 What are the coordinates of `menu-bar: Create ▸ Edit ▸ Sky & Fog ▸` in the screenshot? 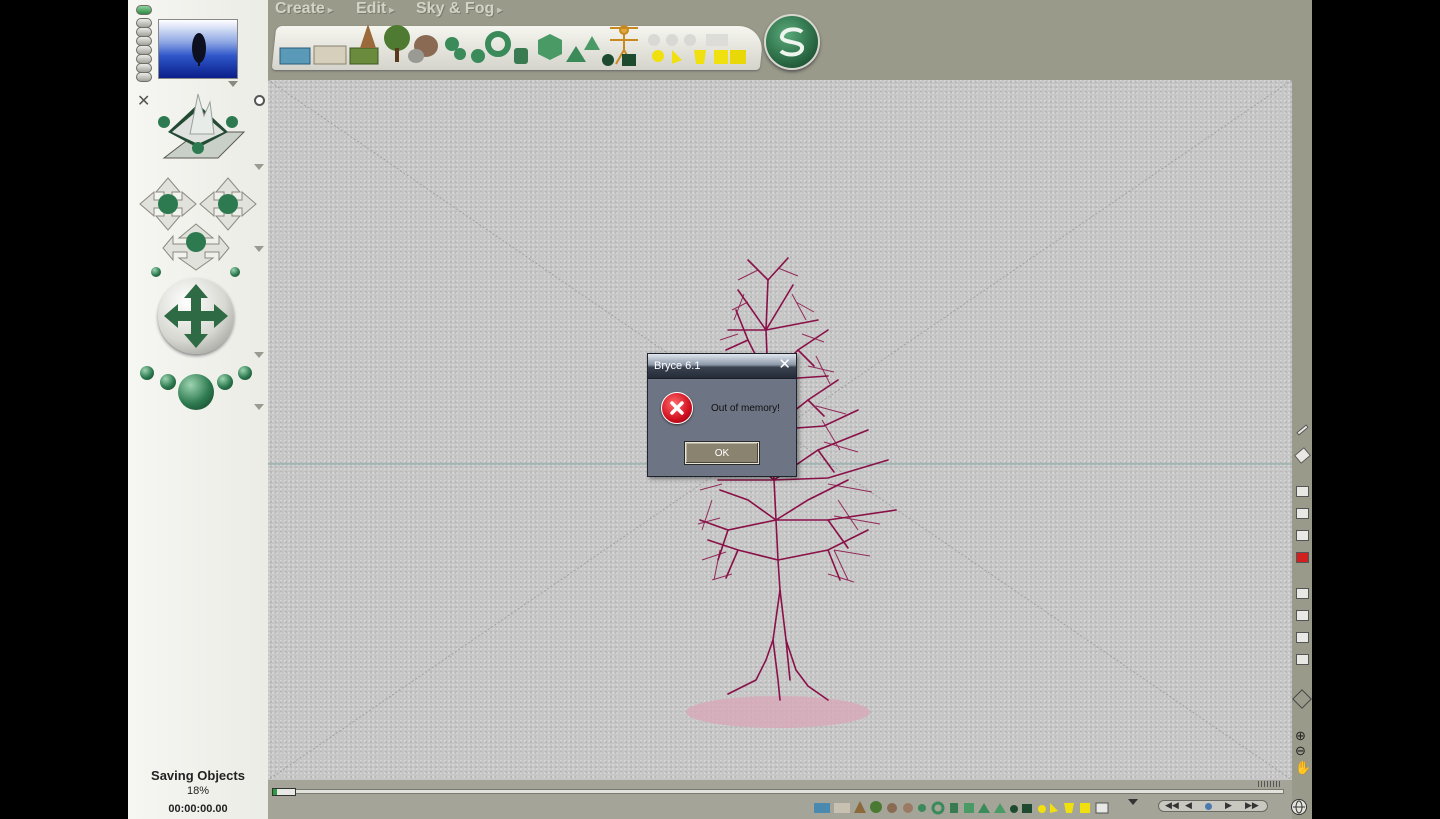 It's located at (790, 40).